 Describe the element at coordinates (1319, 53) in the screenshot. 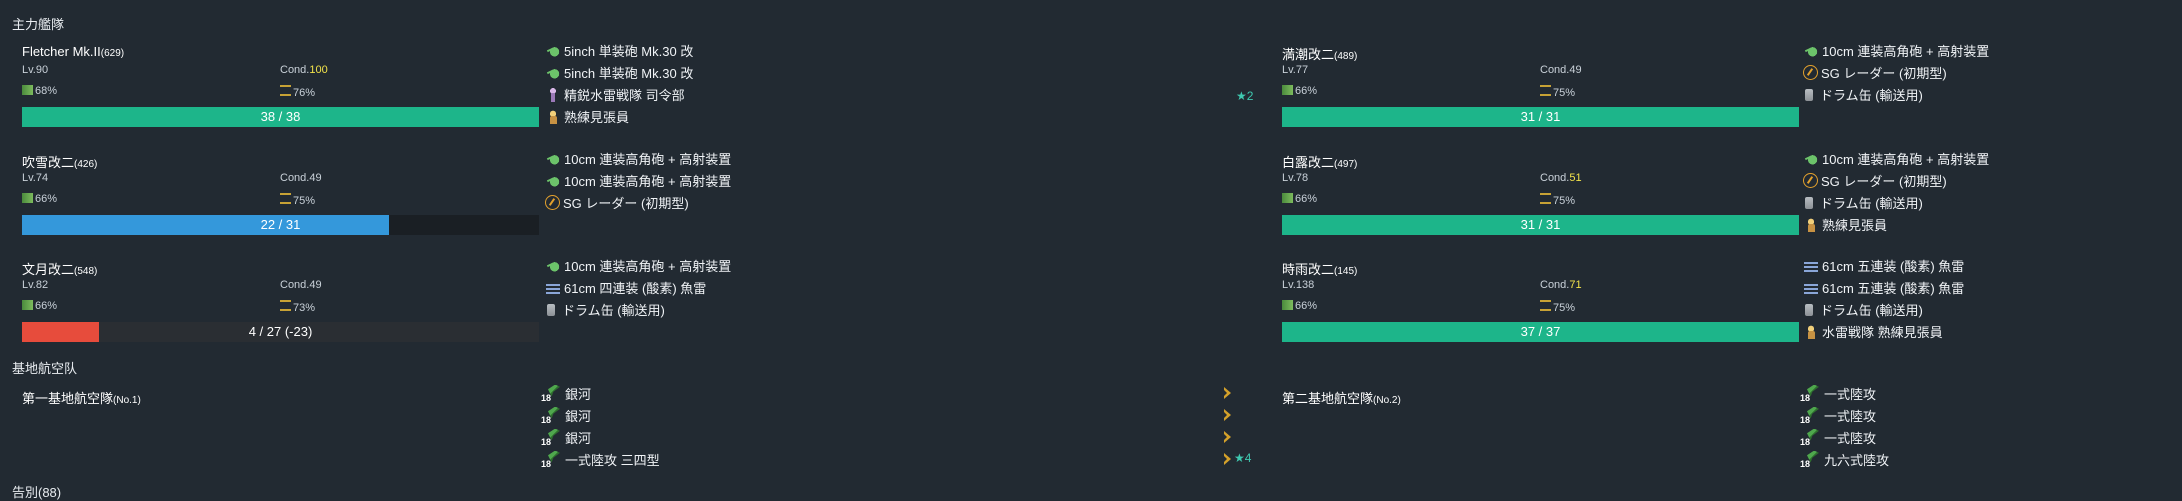

I see `ship-name: 満潮改二(489)` at that location.